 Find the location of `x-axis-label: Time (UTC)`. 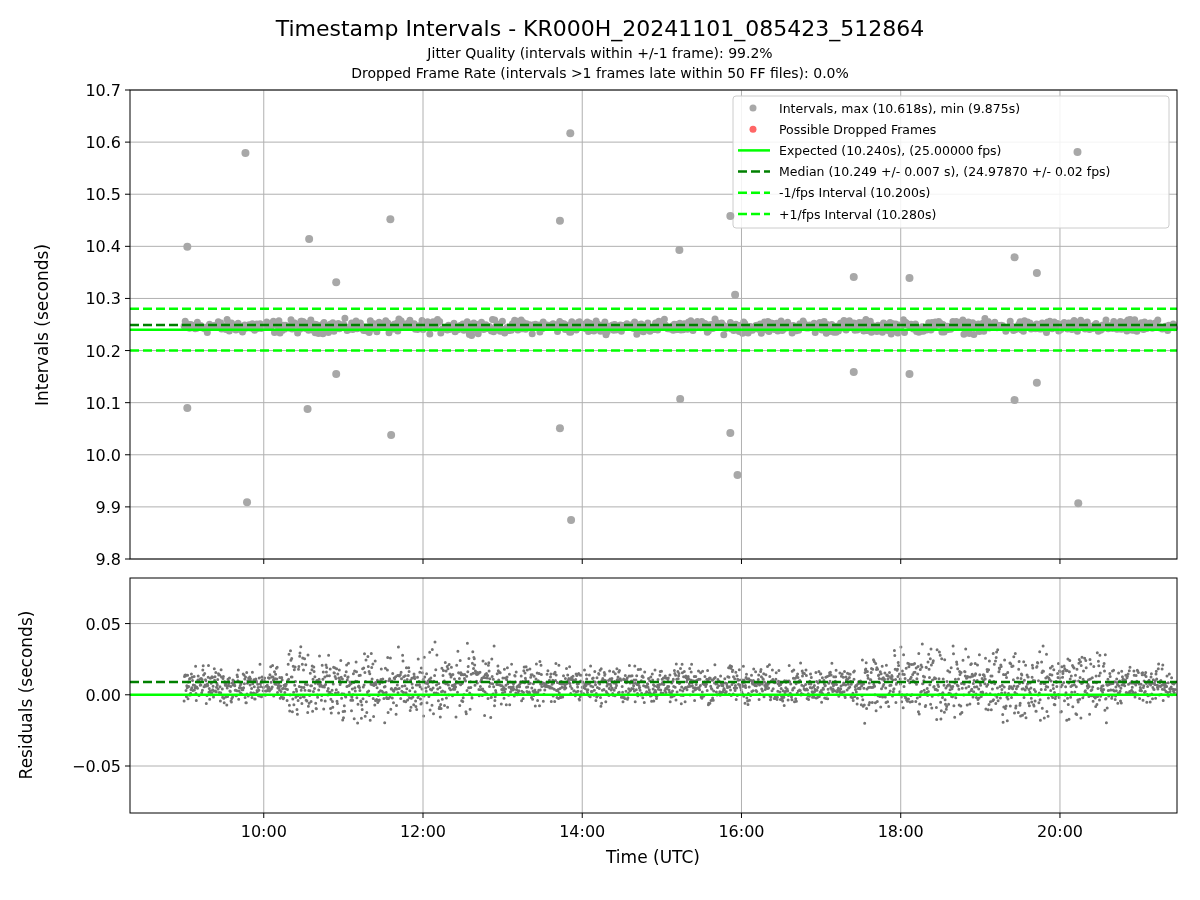

x-axis-label: Time (UTC) is located at coordinates (653, 857).